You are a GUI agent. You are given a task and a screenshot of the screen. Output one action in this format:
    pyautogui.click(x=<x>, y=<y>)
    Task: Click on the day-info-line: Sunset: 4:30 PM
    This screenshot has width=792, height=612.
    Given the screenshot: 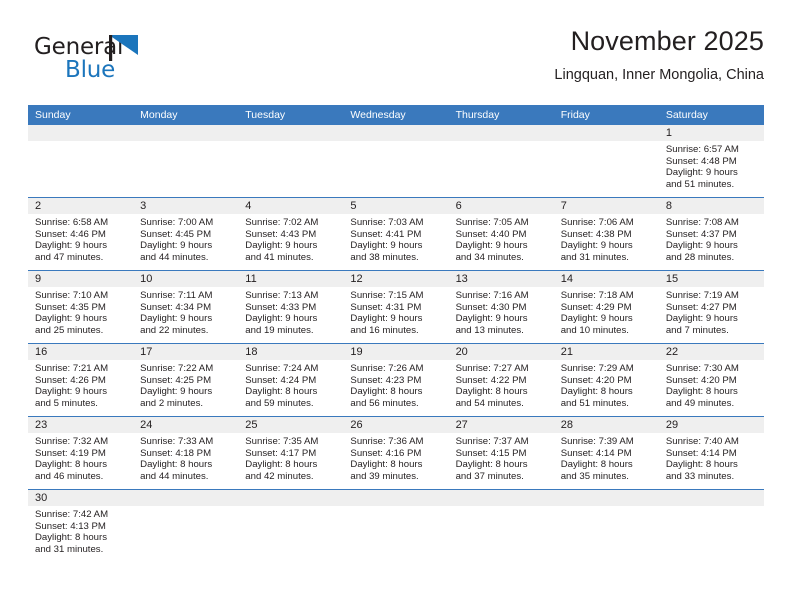 What is the action you would take?
    pyautogui.click(x=491, y=307)
    